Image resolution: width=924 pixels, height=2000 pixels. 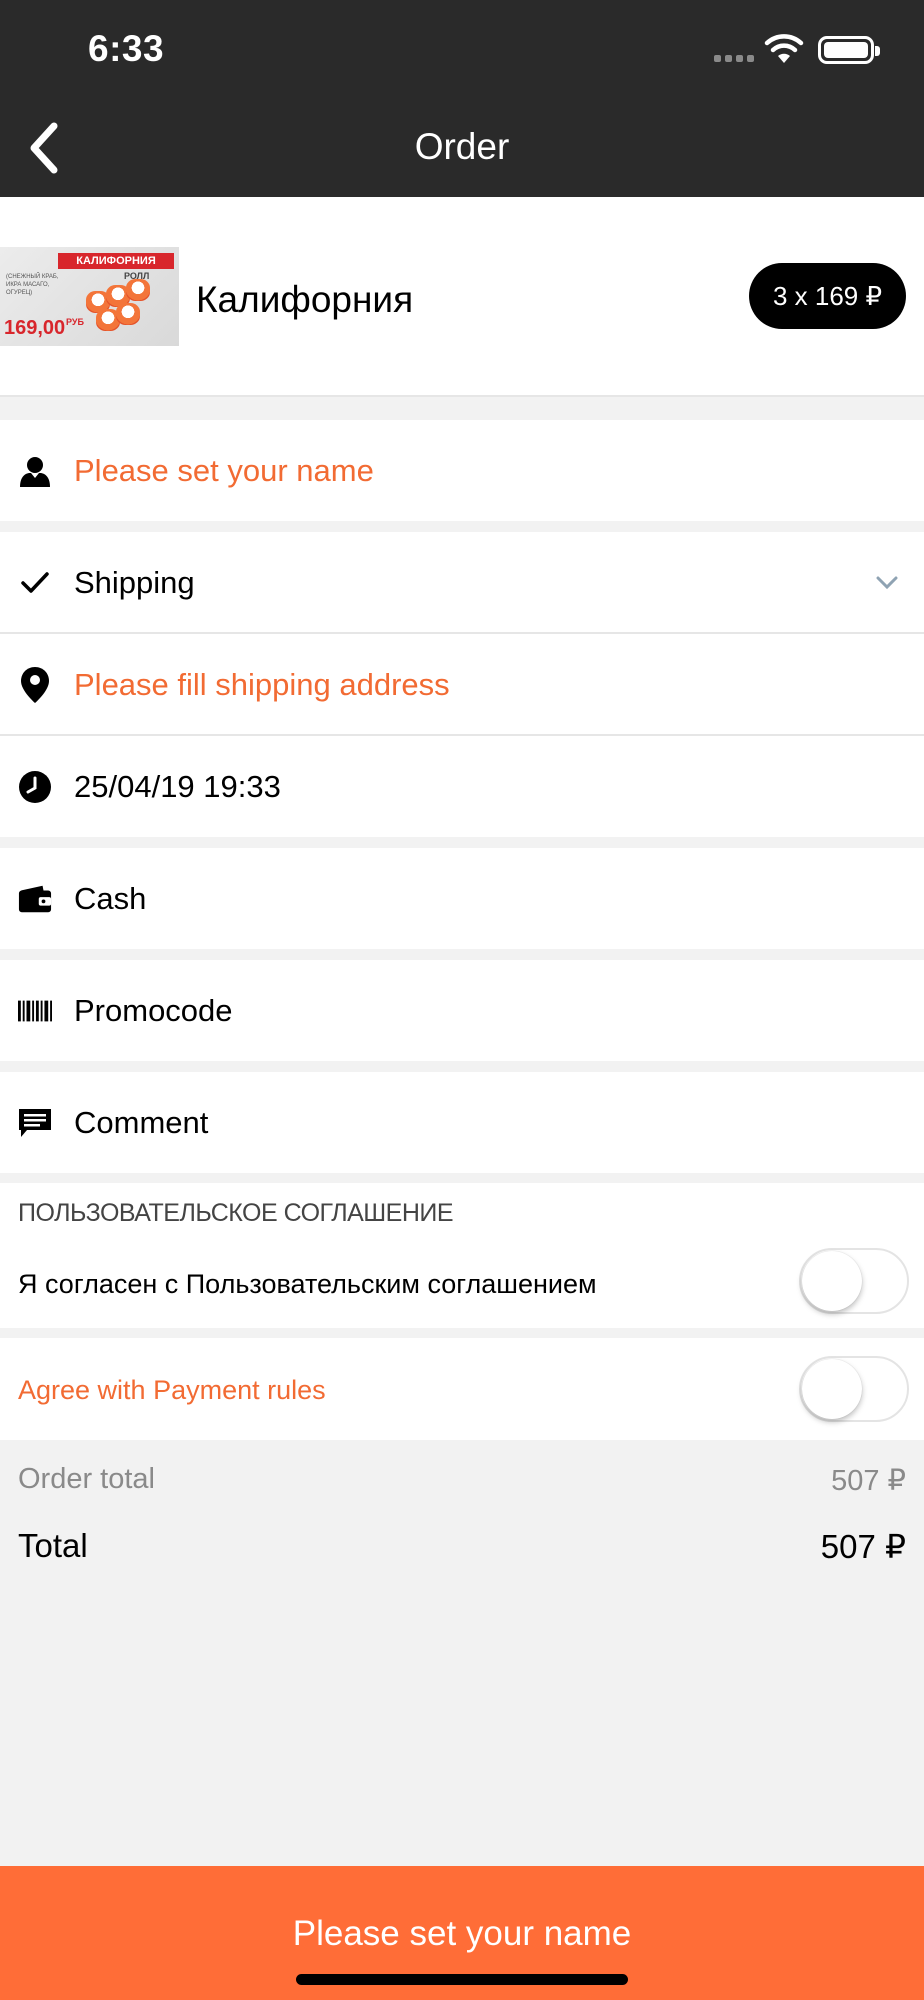 What do you see at coordinates (849, 50) in the screenshot?
I see `battery-icon` at bounding box center [849, 50].